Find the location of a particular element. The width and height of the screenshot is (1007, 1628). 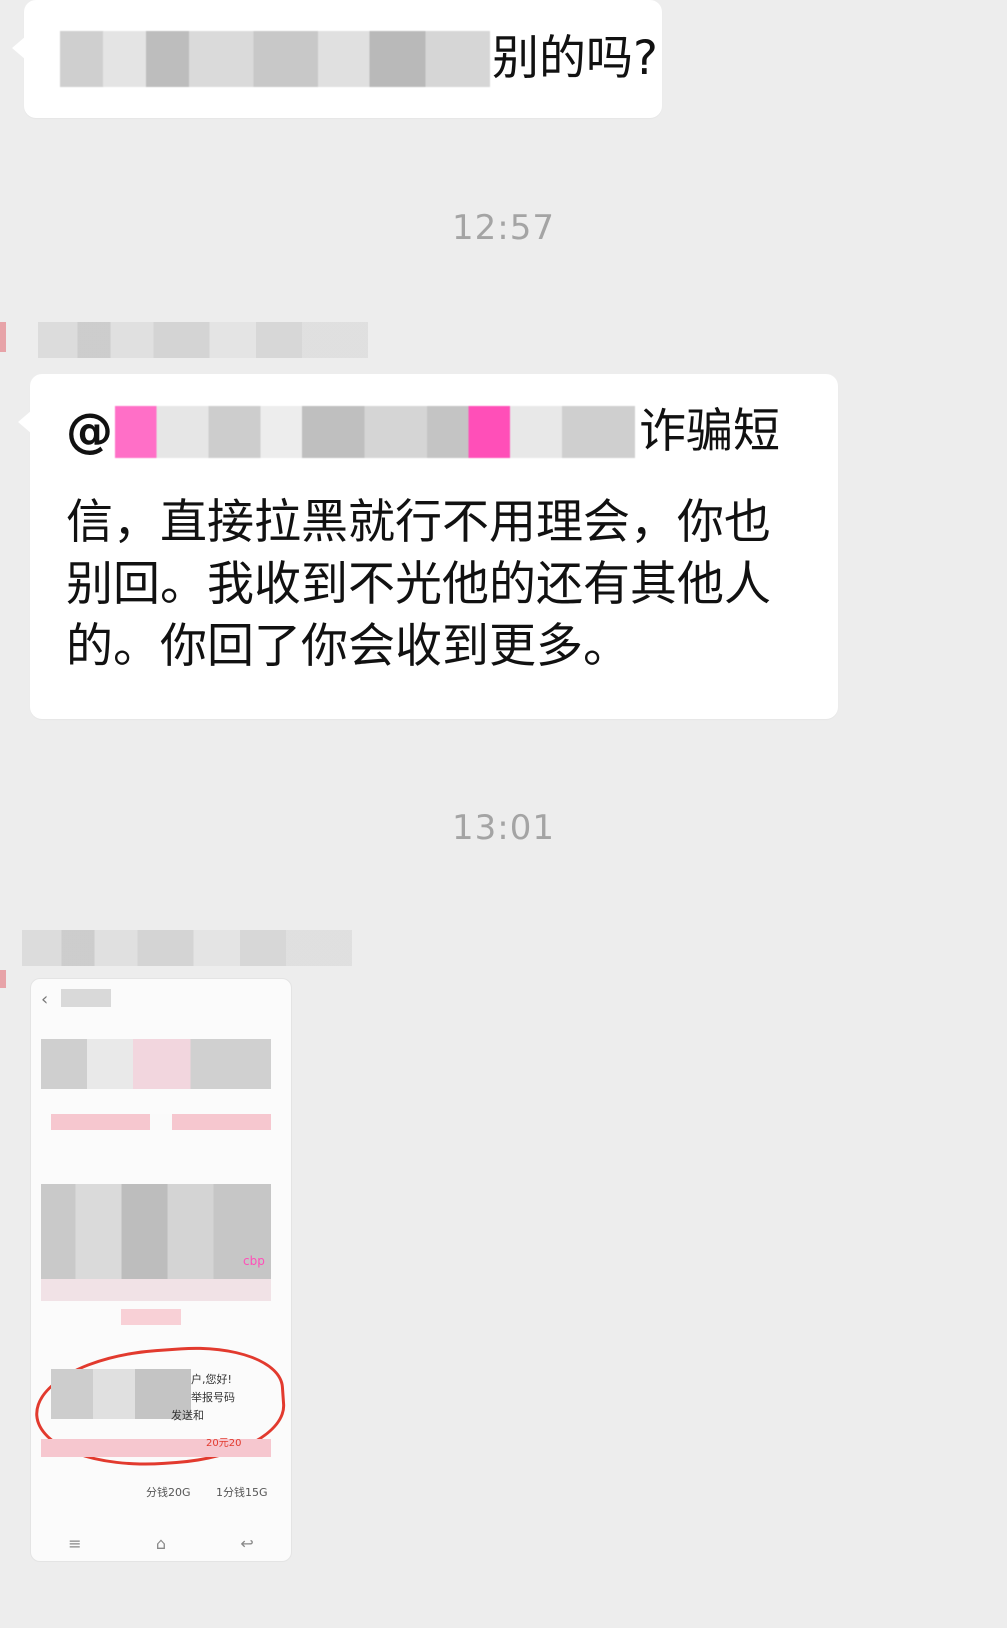

timestamp: 13:01 is located at coordinates (503, 828).